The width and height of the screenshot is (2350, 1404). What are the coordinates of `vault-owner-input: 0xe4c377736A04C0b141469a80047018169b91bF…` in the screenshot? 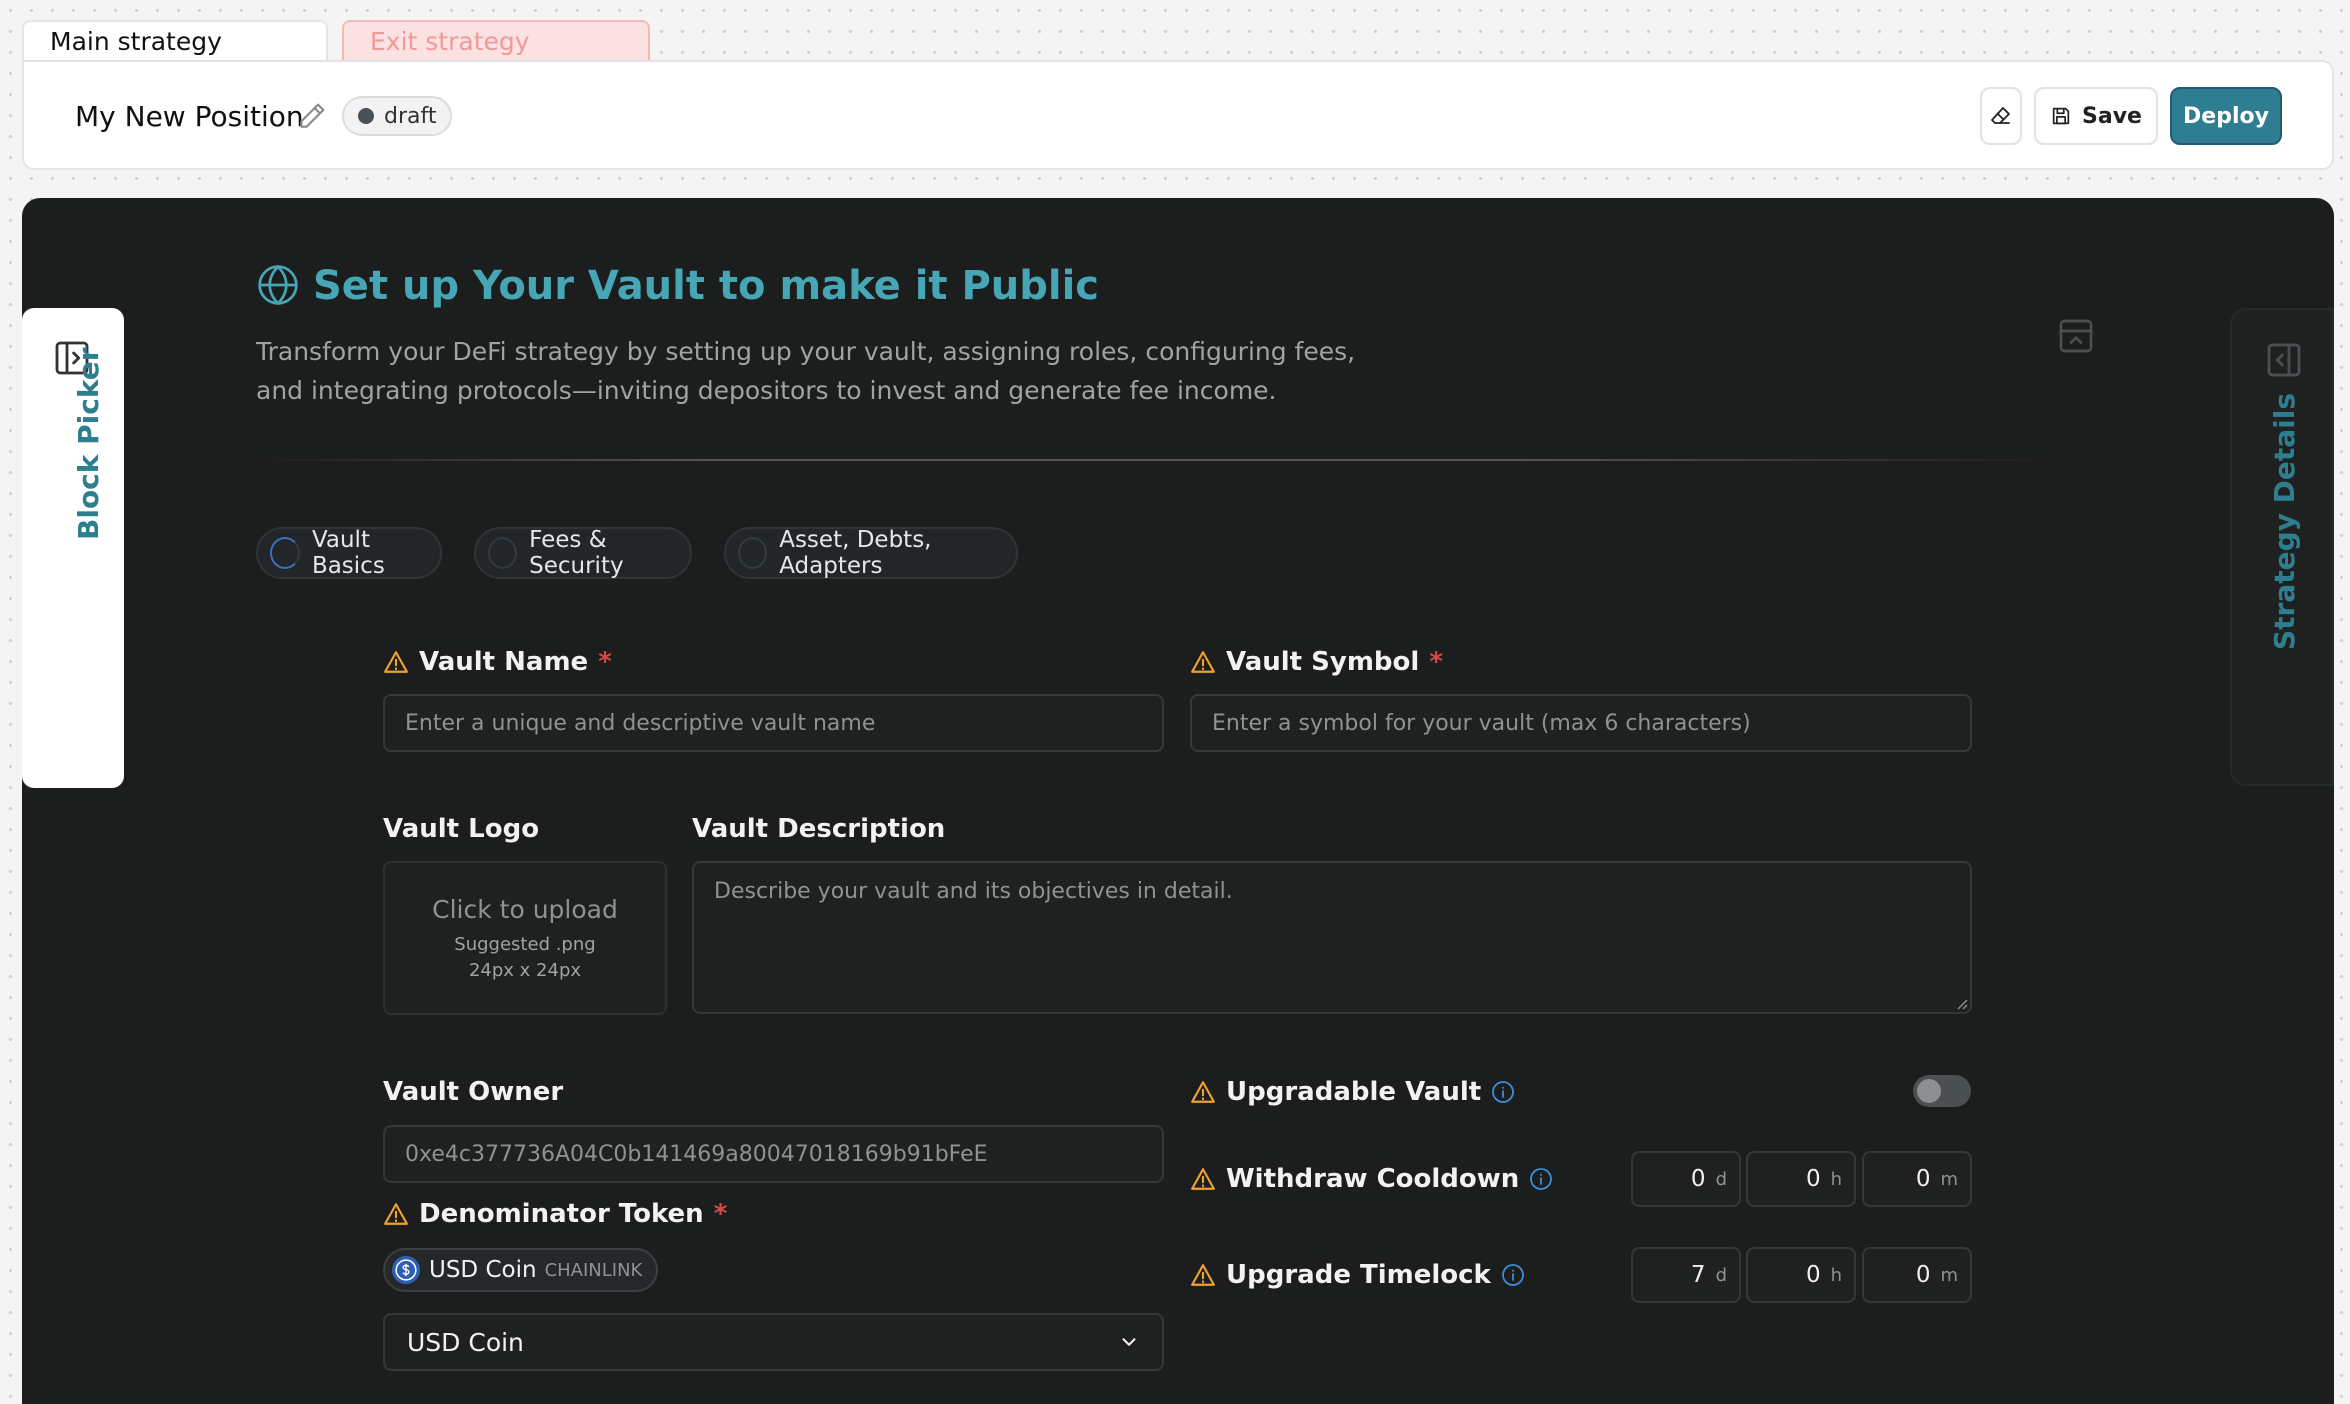 It's located at (773, 1154).